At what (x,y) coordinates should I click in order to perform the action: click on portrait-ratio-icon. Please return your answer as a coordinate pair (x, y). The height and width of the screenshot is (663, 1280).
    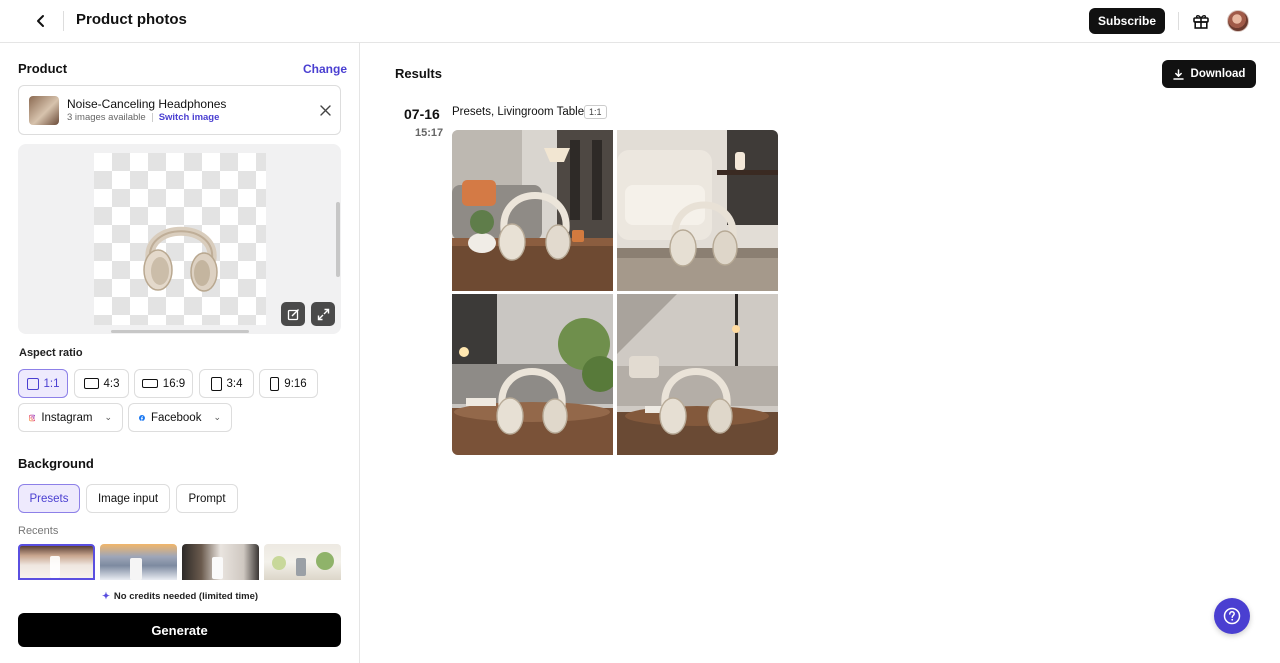
    Looking at the image, I should click on (216, 383).